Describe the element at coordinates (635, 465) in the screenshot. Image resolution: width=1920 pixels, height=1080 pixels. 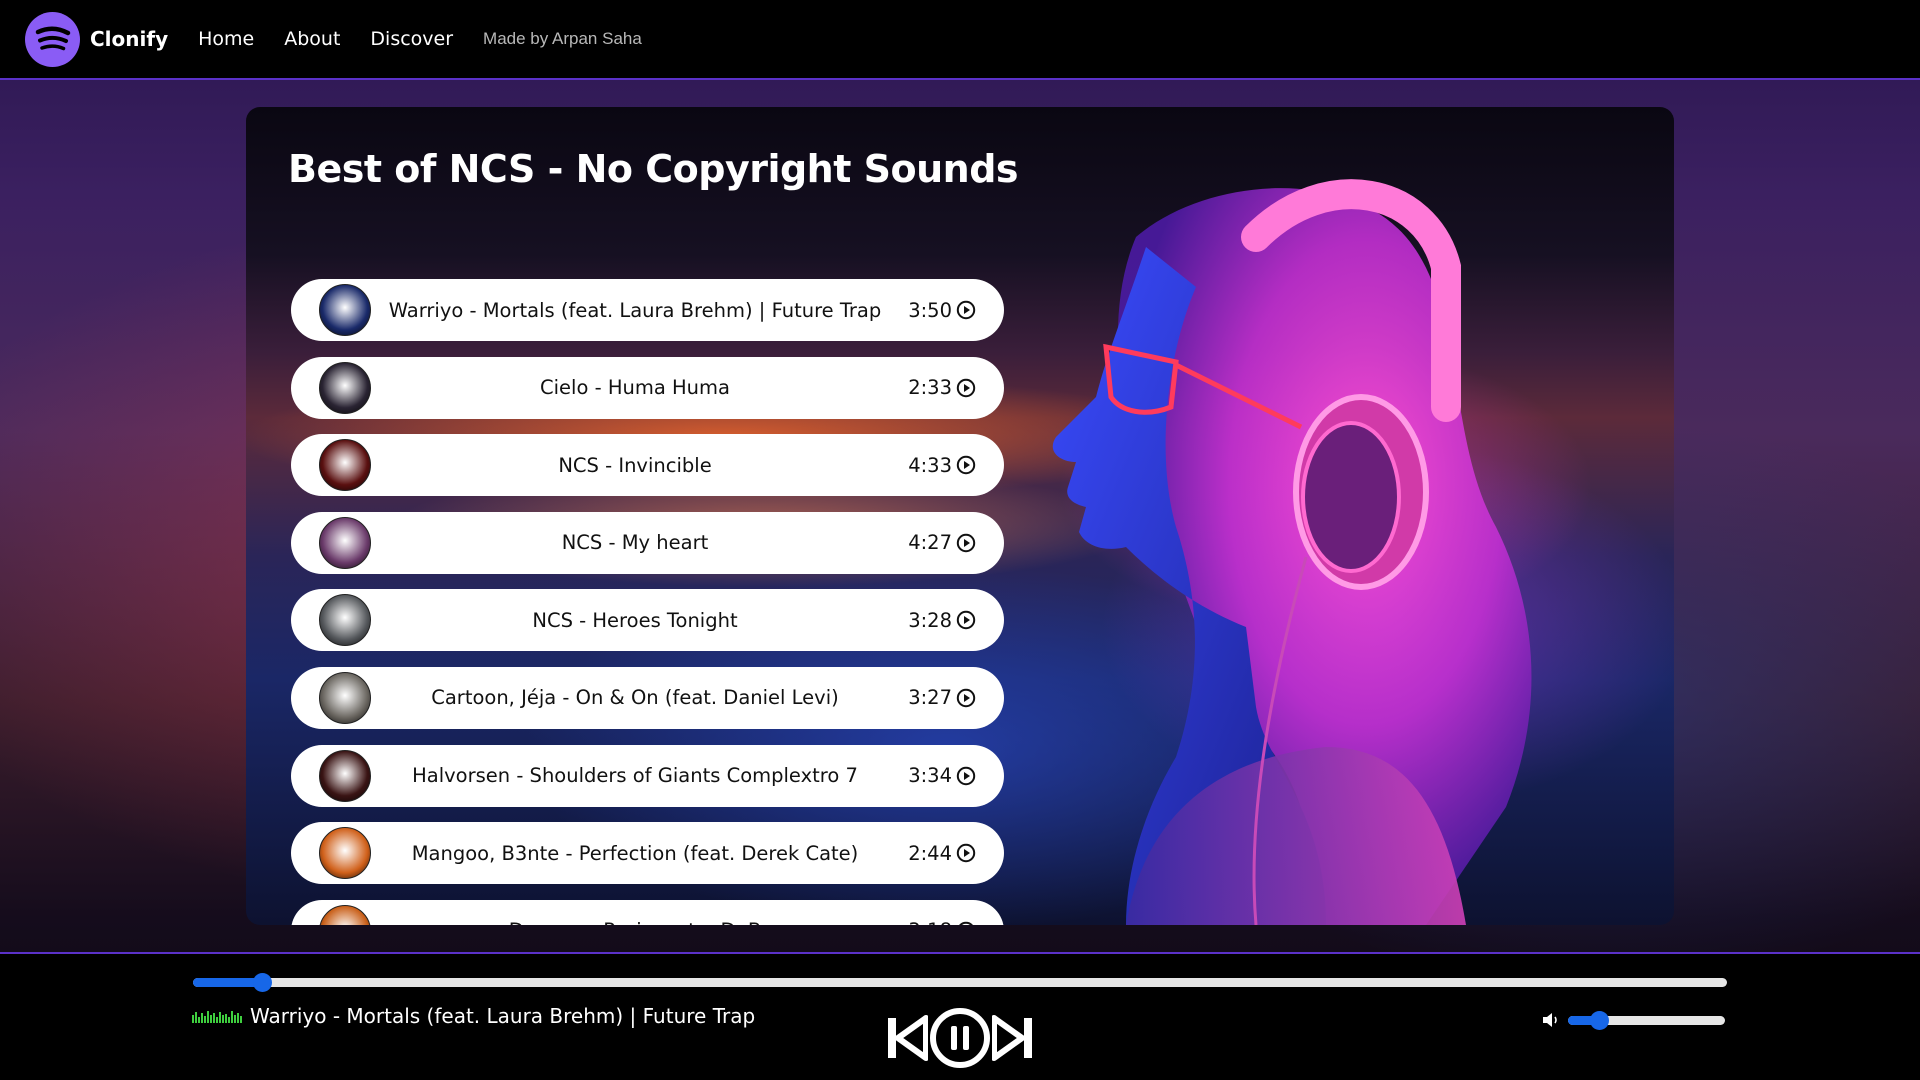
I see `song-name: NCS - Invincible` at that location.